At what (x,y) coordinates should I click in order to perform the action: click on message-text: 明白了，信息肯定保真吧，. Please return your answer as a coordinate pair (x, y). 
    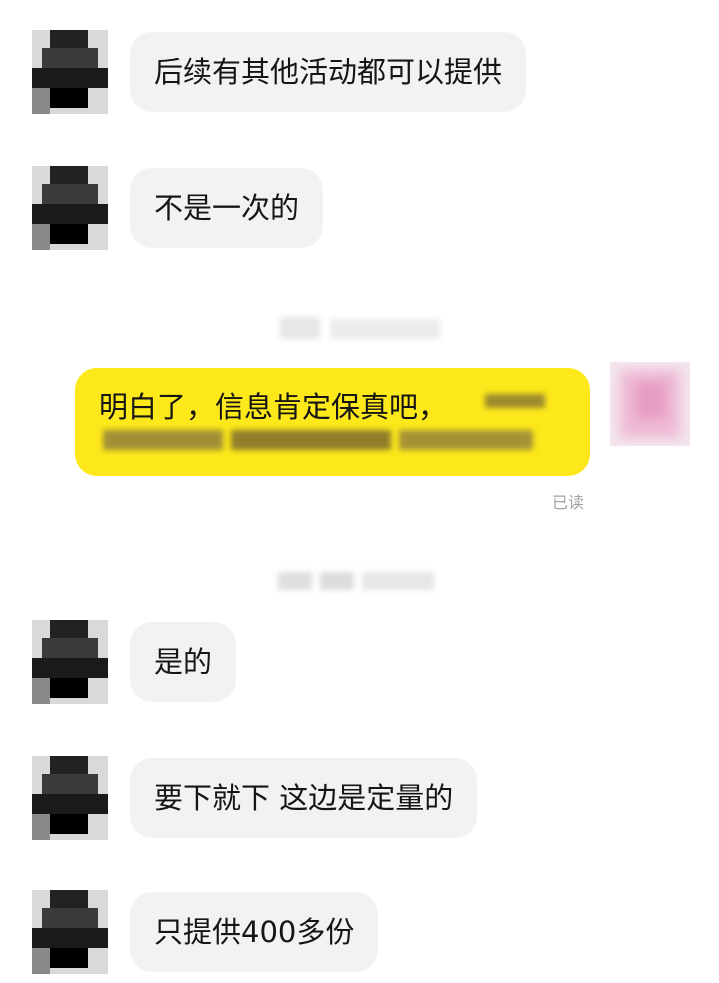
    Looking at the image, I should click on (273, 407).